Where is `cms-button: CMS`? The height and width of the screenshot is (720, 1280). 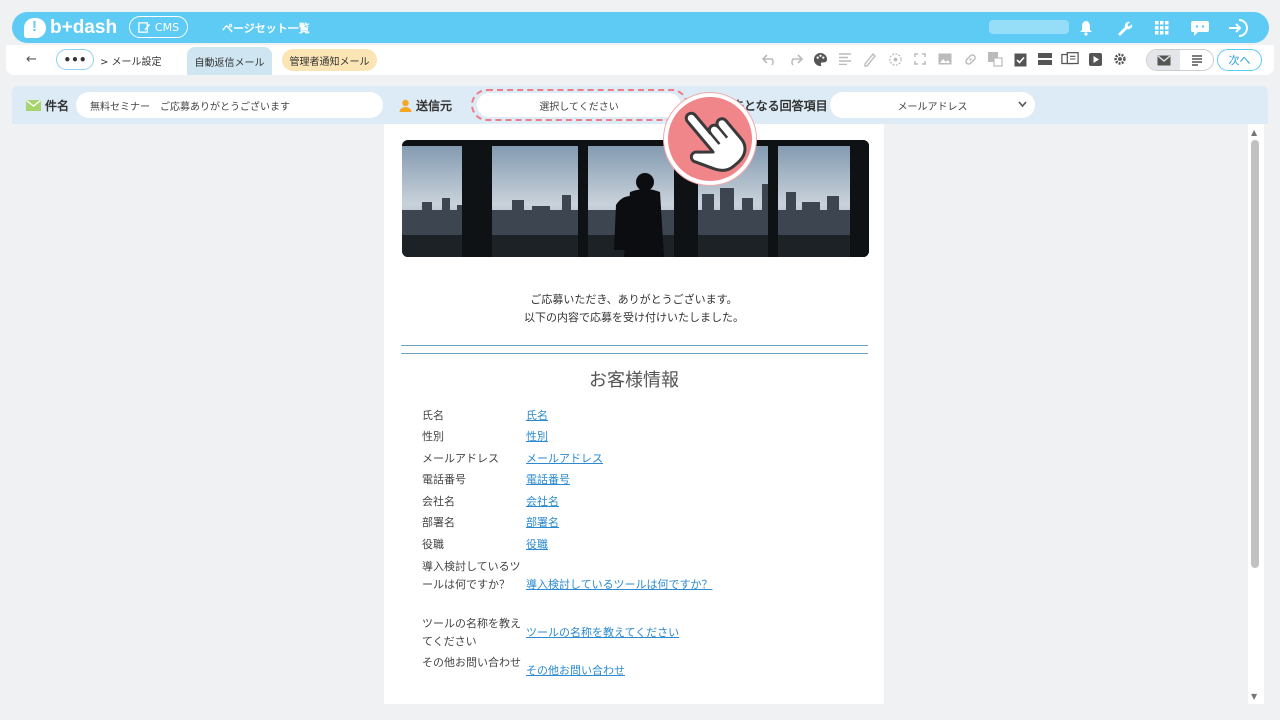 cms-button: CMS is located at coordinates (158, 27).